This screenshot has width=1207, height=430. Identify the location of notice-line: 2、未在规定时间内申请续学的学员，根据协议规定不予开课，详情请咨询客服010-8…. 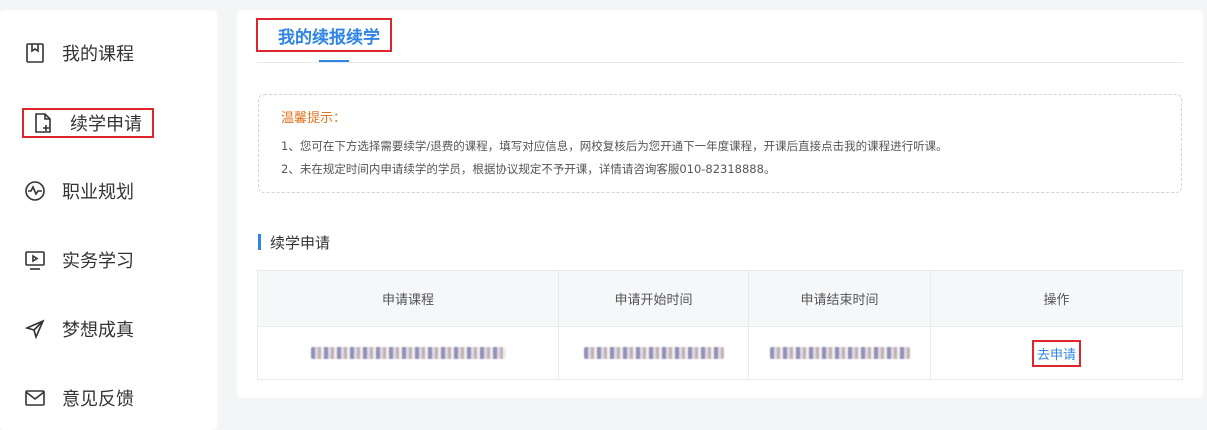
(528, 169).